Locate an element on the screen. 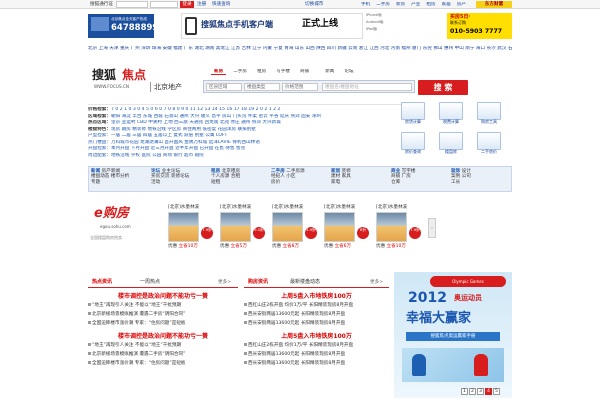 The width and height of the screenshot is (600, 400). quicklink-group: 租房 北京租房 个人房源 合租 短租 is located at coordinates (239, 177).